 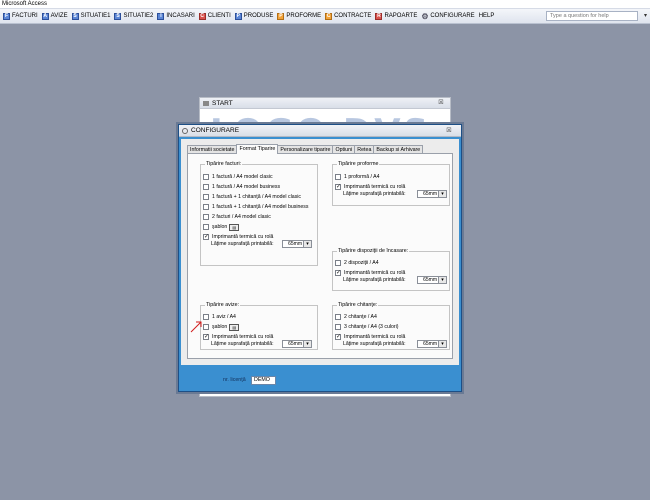 What do you see at coordinates (353, 16) in the screenshot?
I see `menu-label: CONTRACTE` at bounding box center [353, 16].